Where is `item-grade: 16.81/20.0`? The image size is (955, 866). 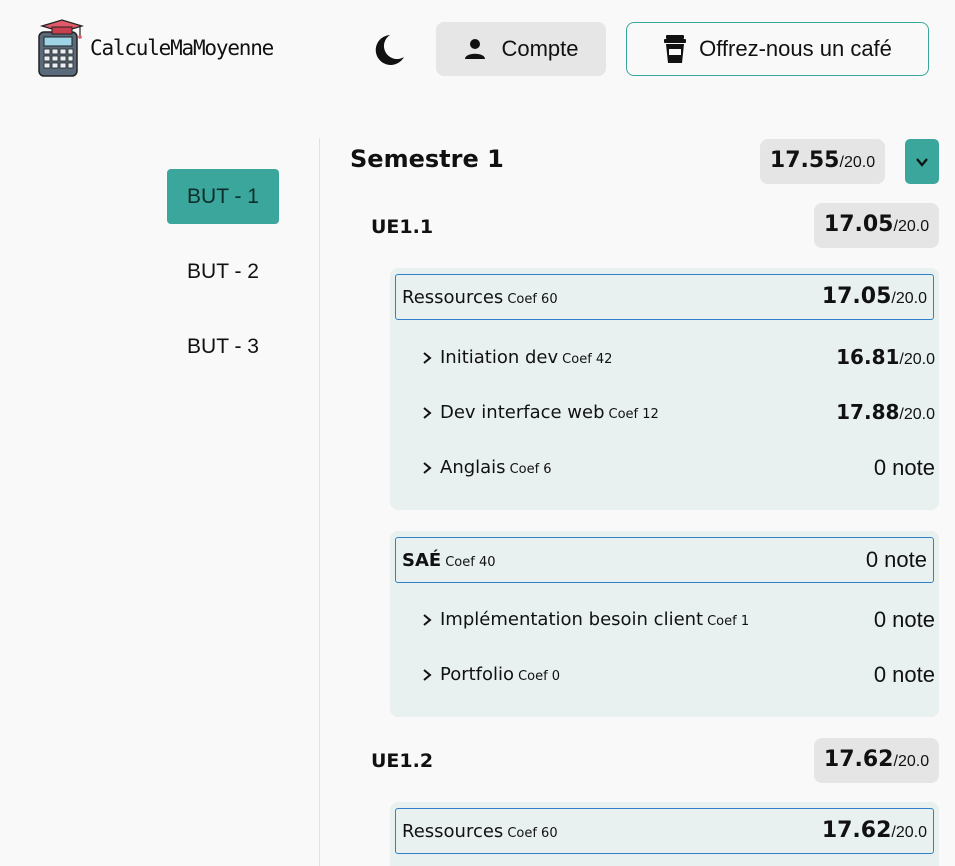
item-grade: 16.81/20.0 is located at coordinates (885, 357).